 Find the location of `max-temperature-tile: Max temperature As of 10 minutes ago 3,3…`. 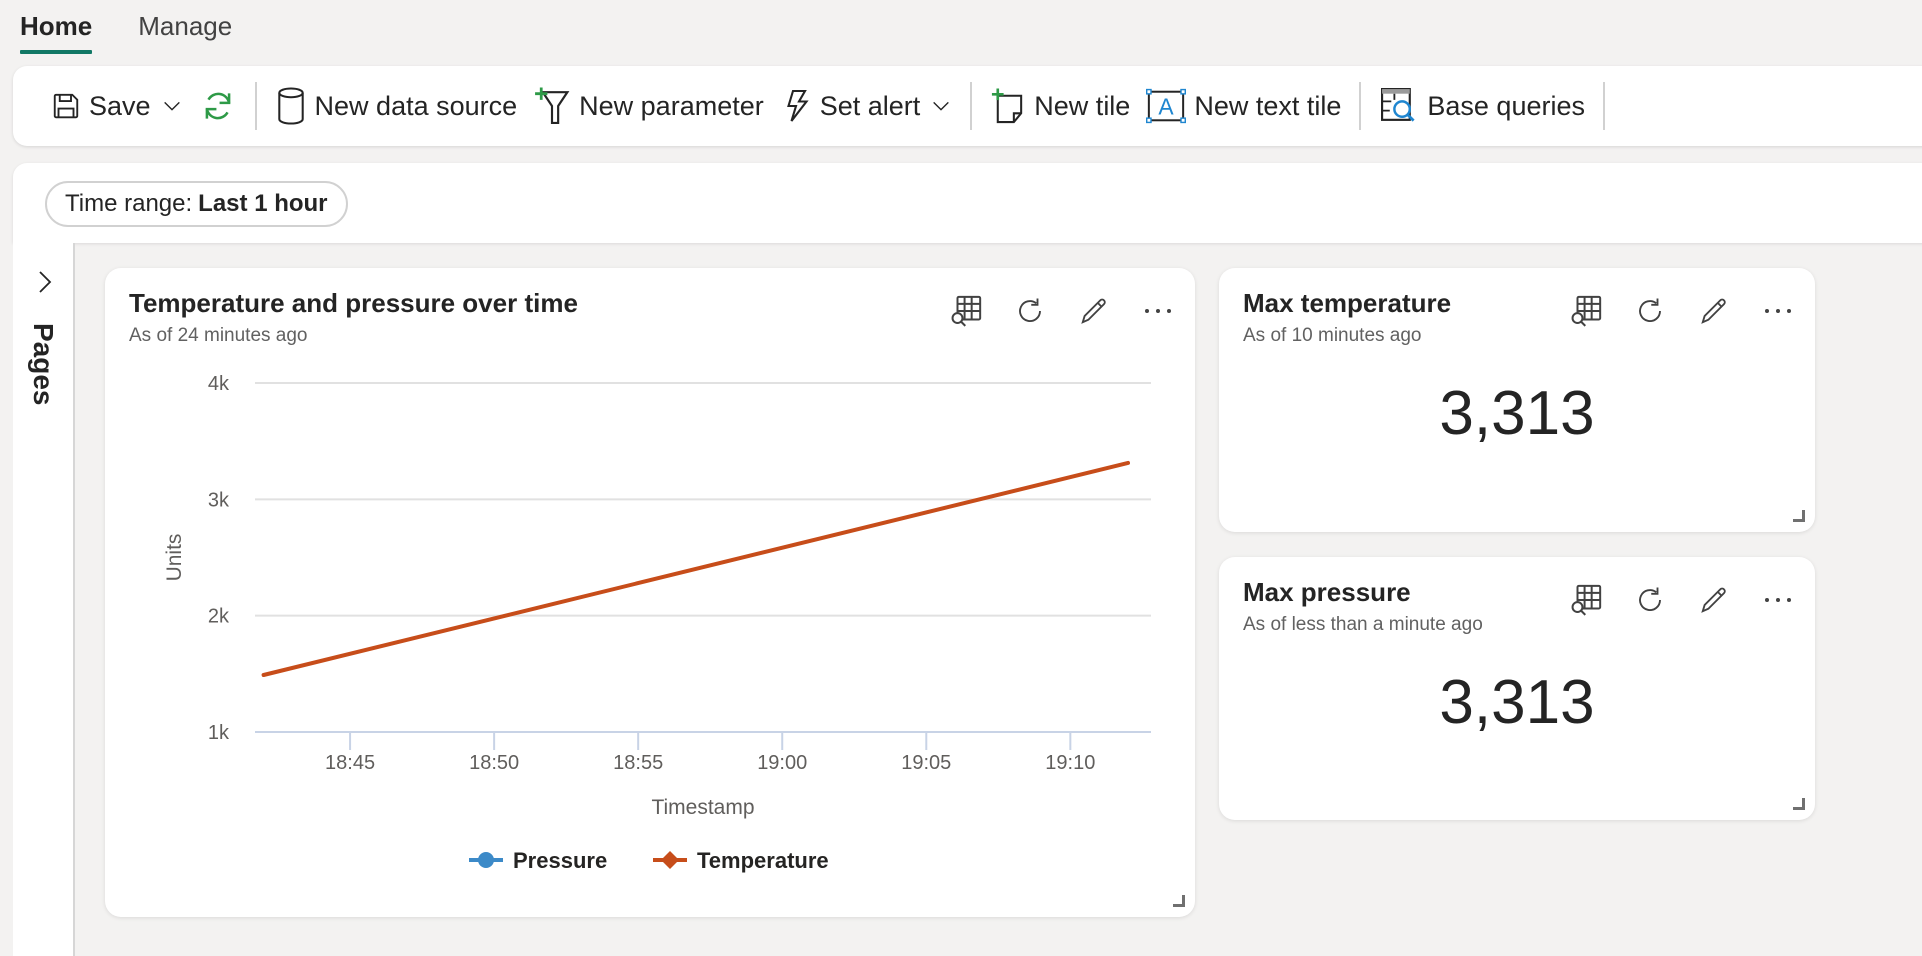

max-temperature-tile: Max temperature As of 10 minutes ago 3,3… is located at coordinates (1517, 400).